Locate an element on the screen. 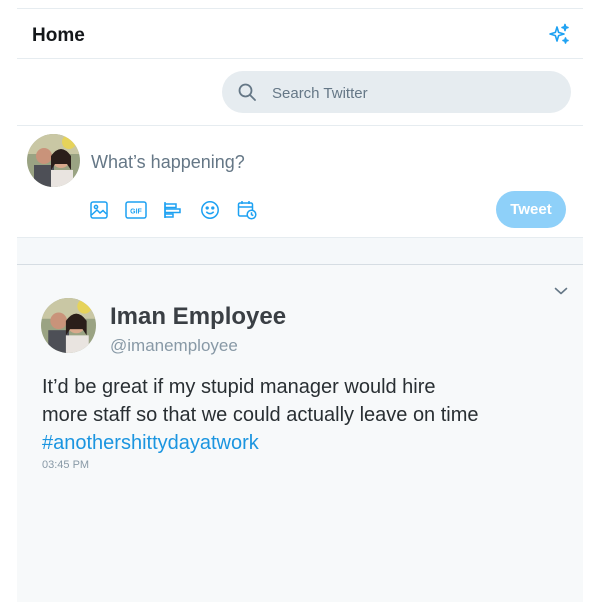 Image resolution: width=600 pixels, height=602 pixels. hashtag-link: #anothershittydayatwork is located at coordinates (277, 443).